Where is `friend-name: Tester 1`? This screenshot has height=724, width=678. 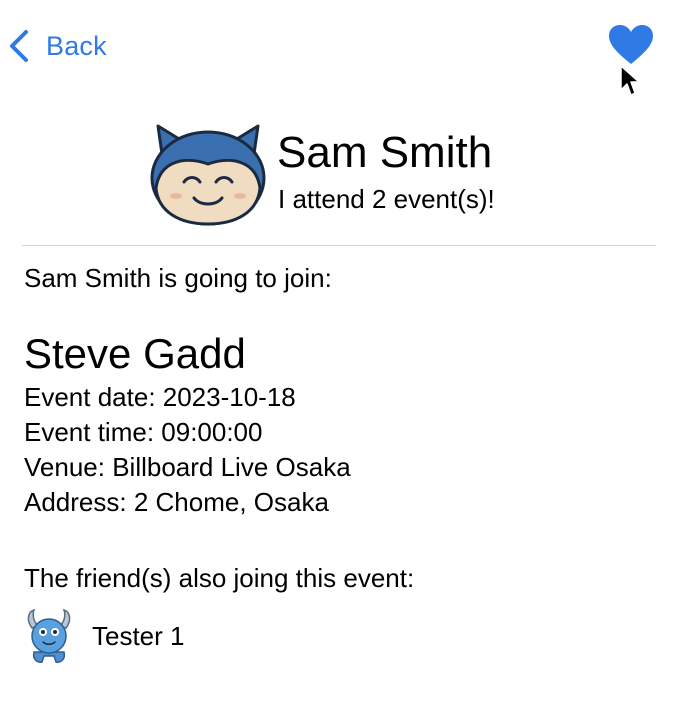 friend-name: Tester 1 is located at coordinates (138, 635).